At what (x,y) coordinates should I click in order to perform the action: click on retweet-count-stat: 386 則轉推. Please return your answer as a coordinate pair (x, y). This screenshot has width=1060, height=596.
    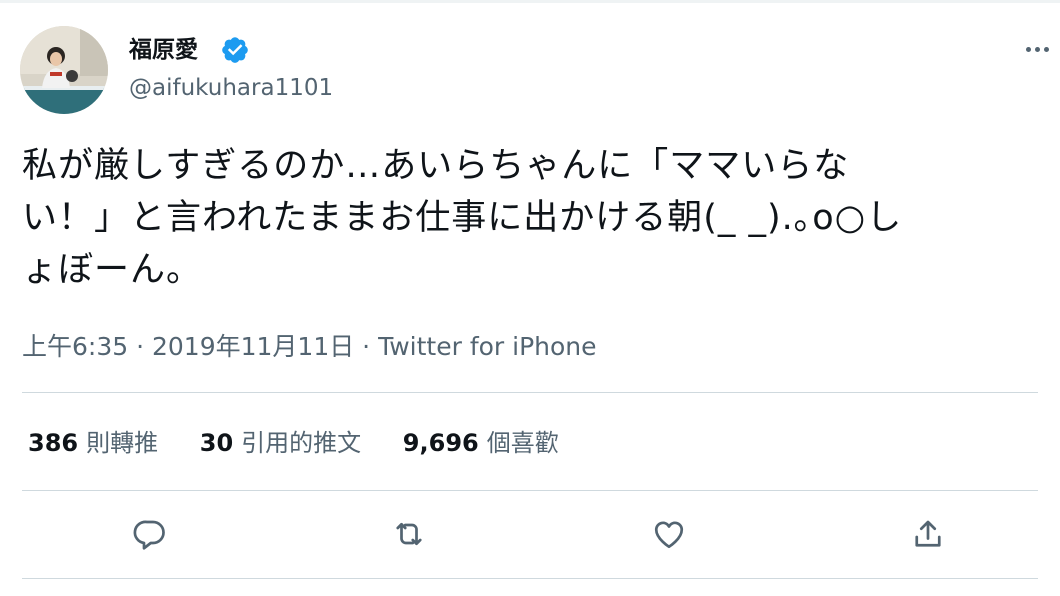
    Looking at the image, I should click on (93, 443).